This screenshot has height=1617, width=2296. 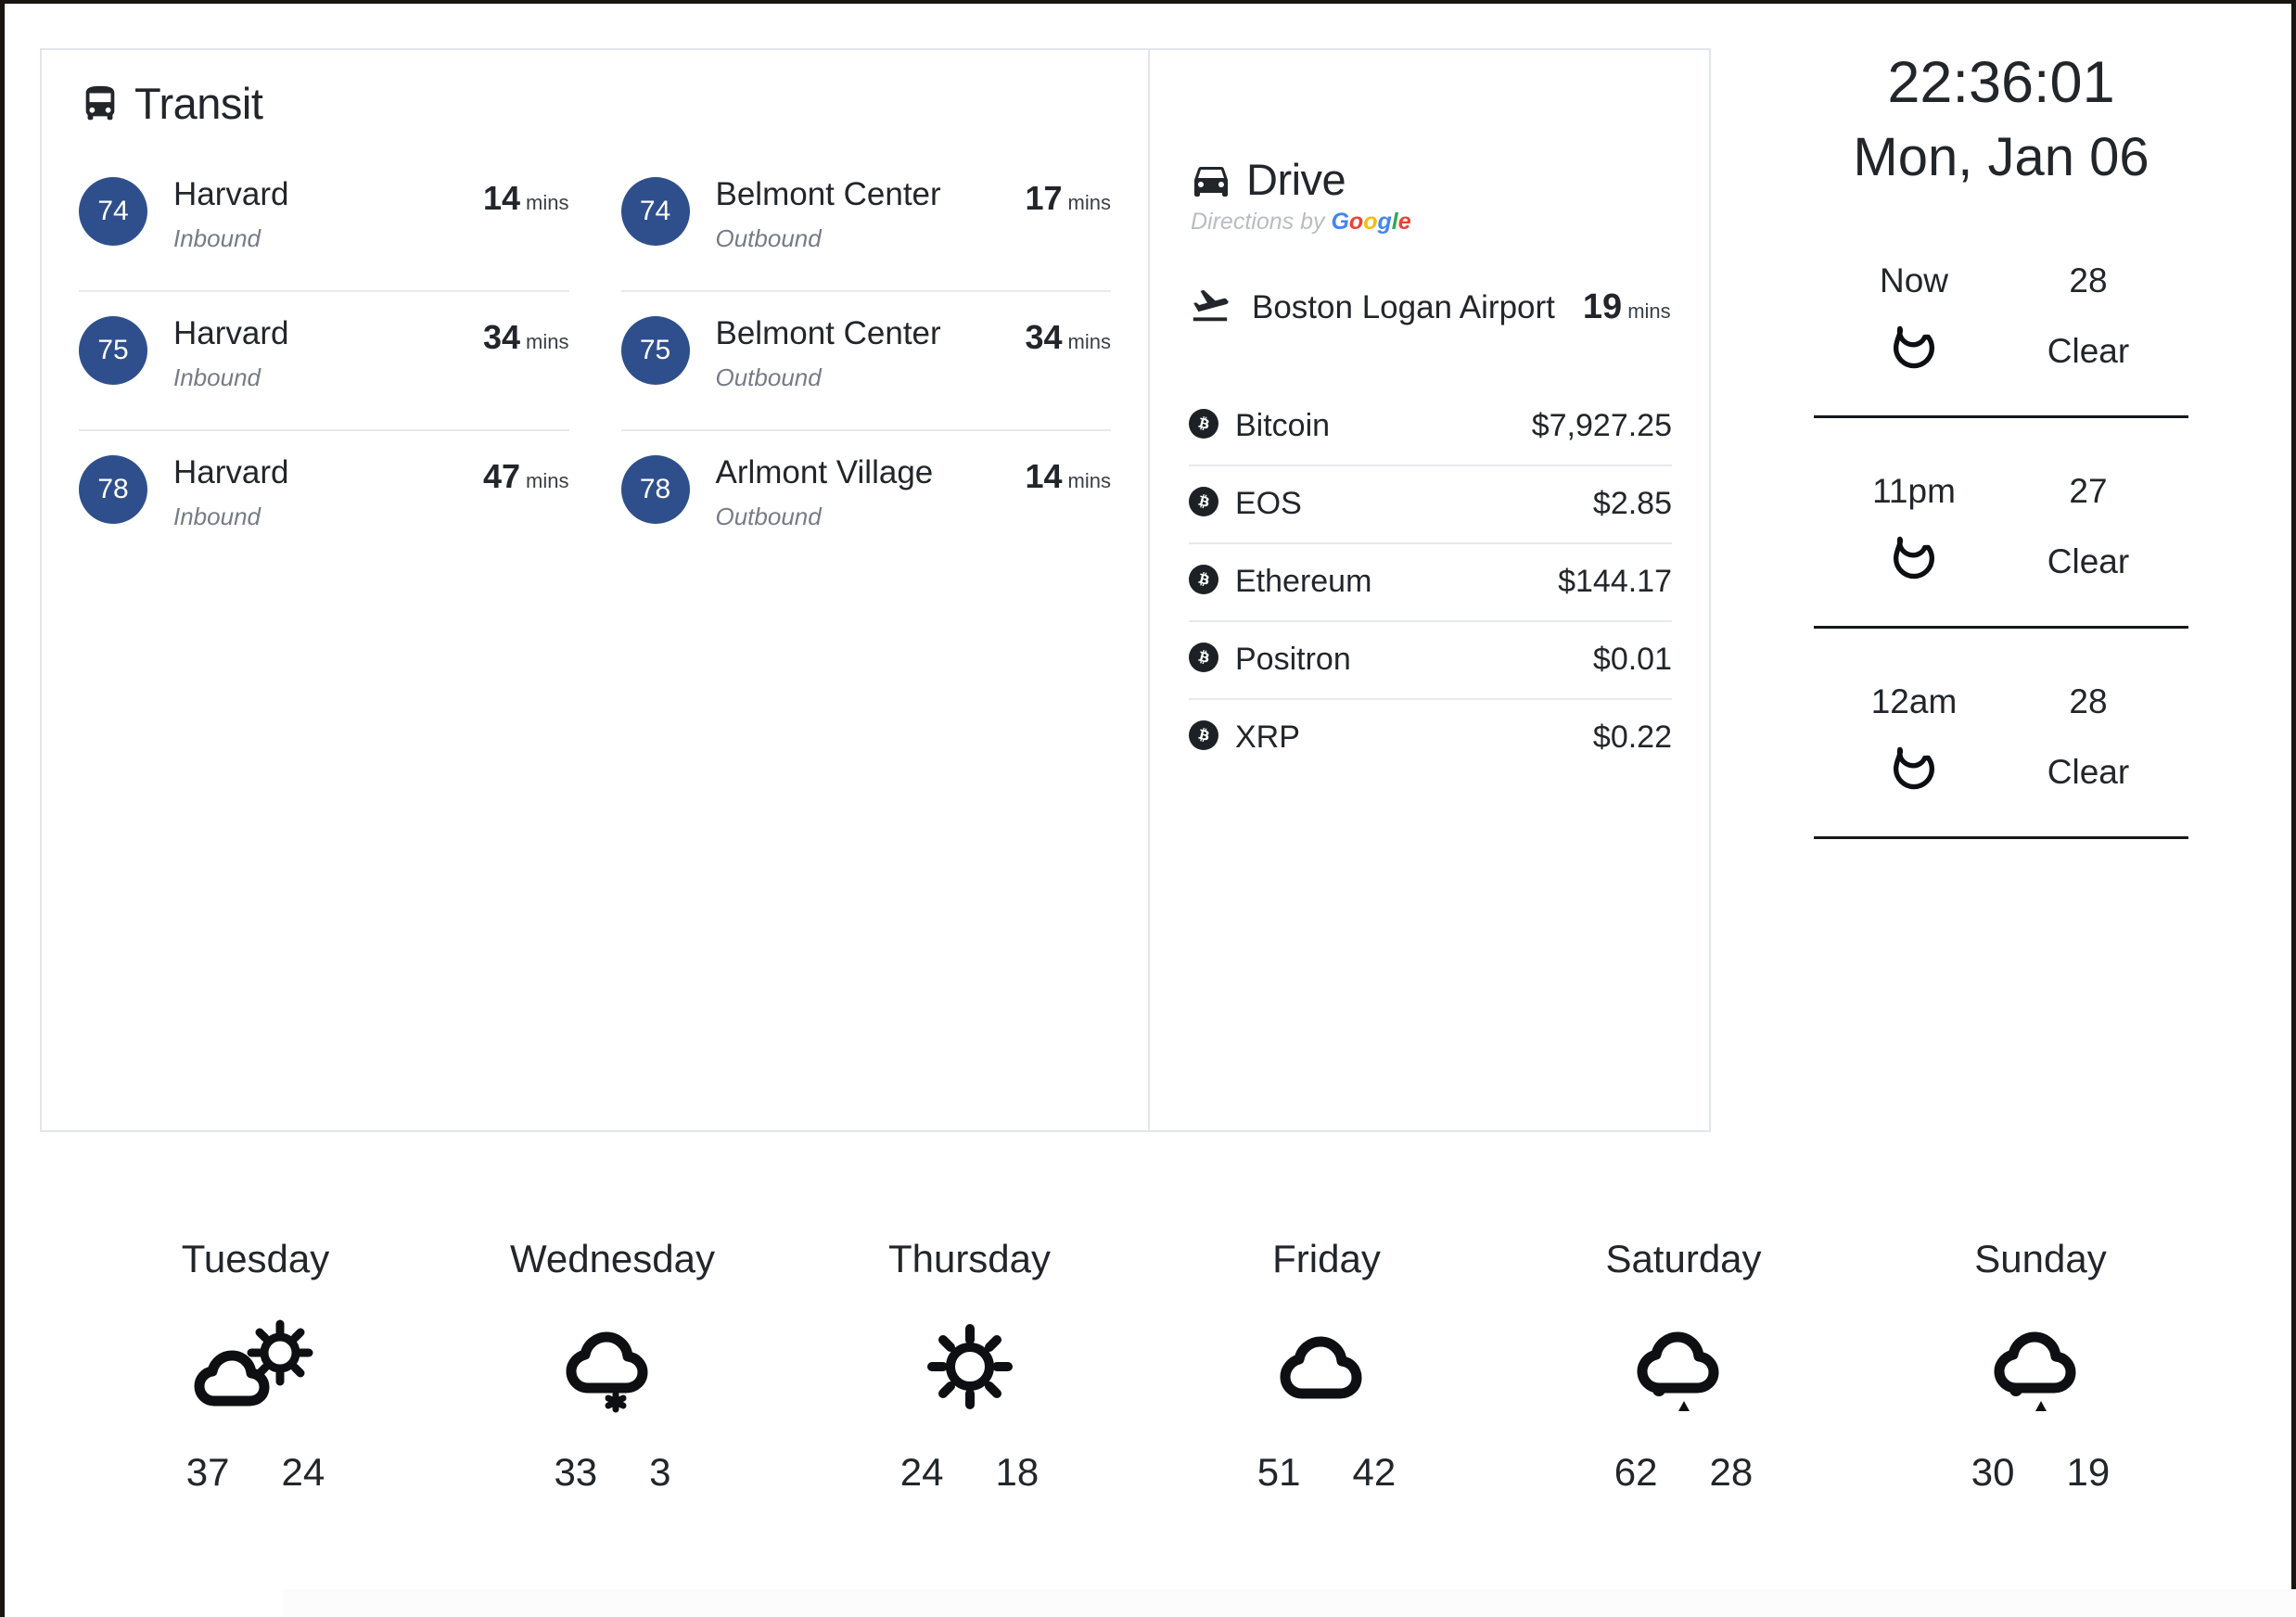 I want to click on list-item: Ethereum $144.17, so click(x=1430, y=583).